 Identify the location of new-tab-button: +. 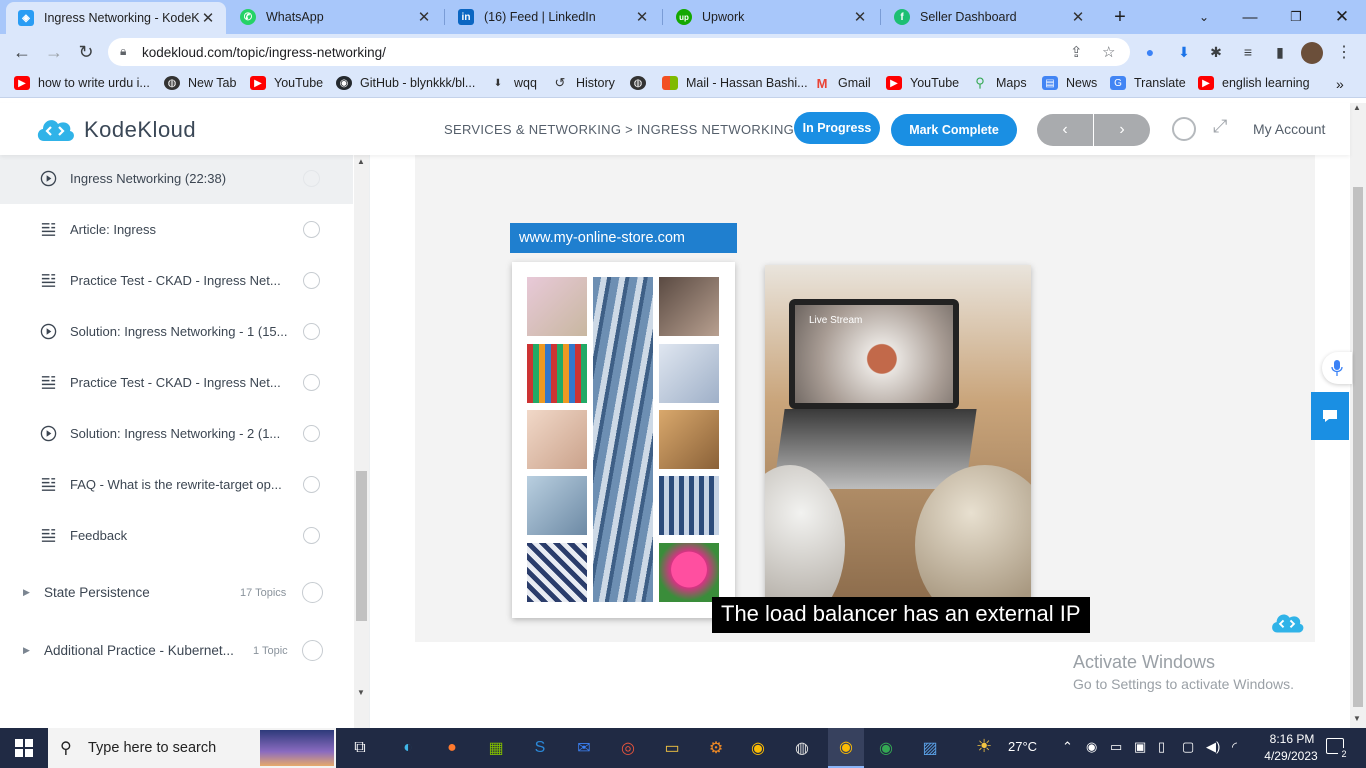
(1120, 17).